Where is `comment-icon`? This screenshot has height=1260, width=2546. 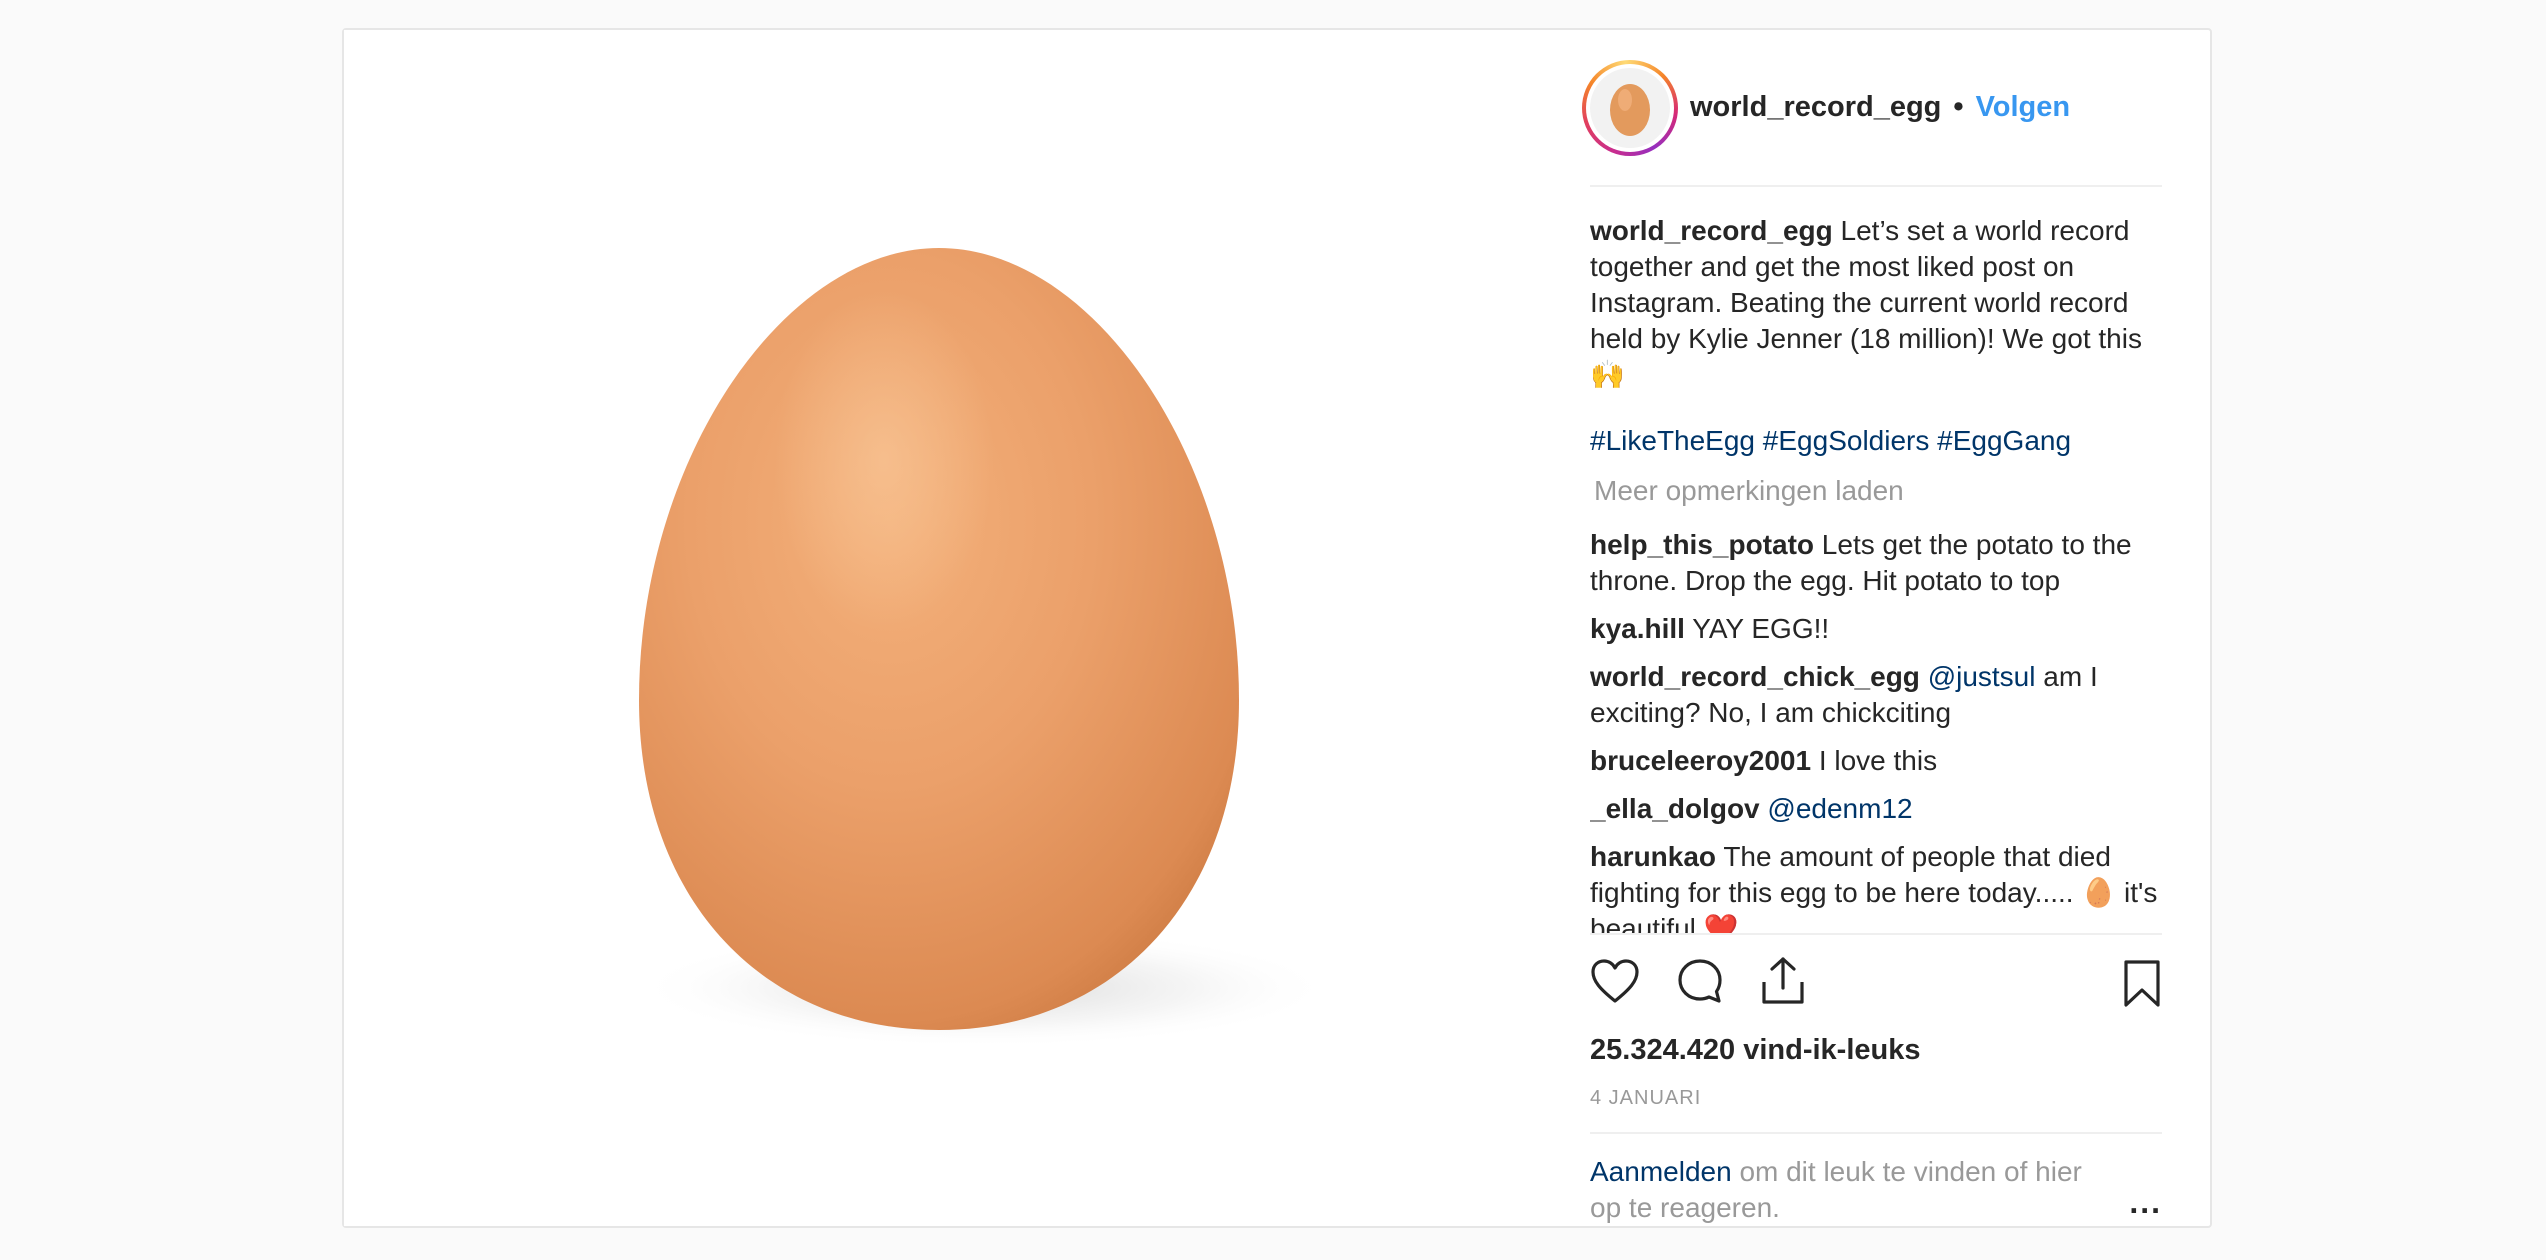
comment-icon is located at coordinates (1700, 981).